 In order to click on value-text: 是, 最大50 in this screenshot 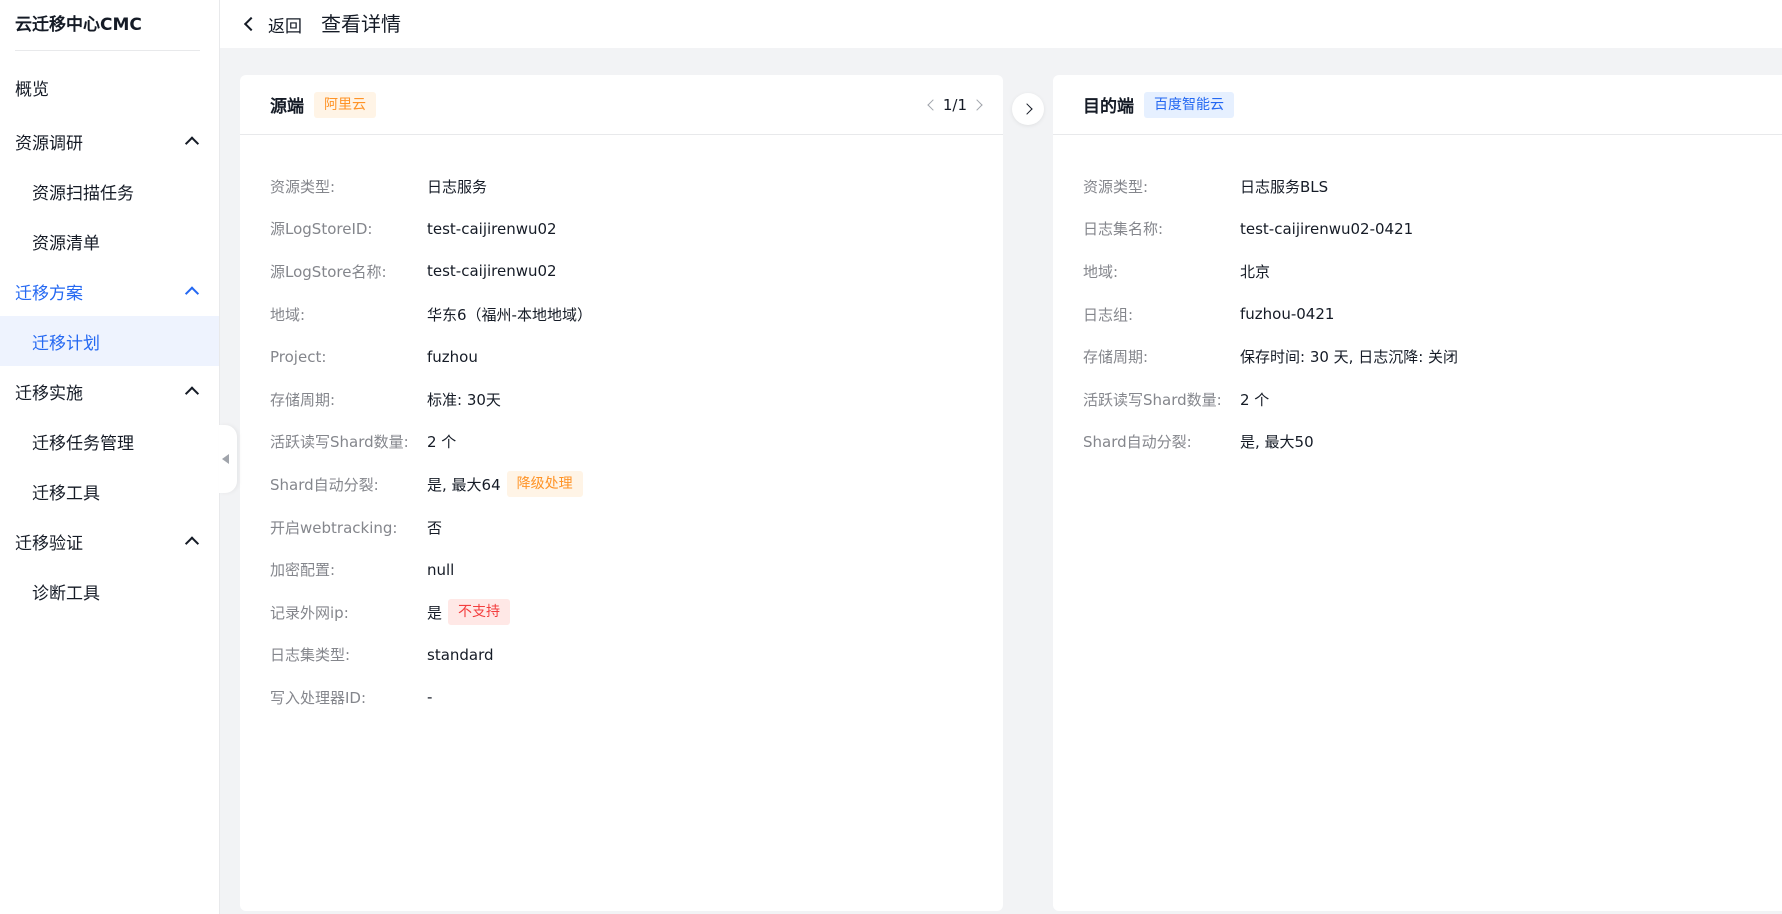, I will do `click(1277, 442)`.